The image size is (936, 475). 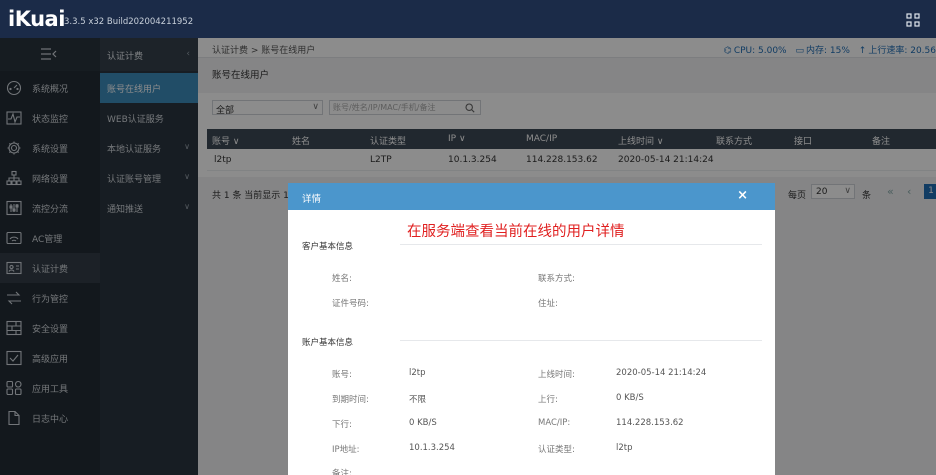 What do you see at coordinates (328, 343) in the screenshot?
I see `section-account-info-title: 账户基本信息` at bounding box center [328, 343].